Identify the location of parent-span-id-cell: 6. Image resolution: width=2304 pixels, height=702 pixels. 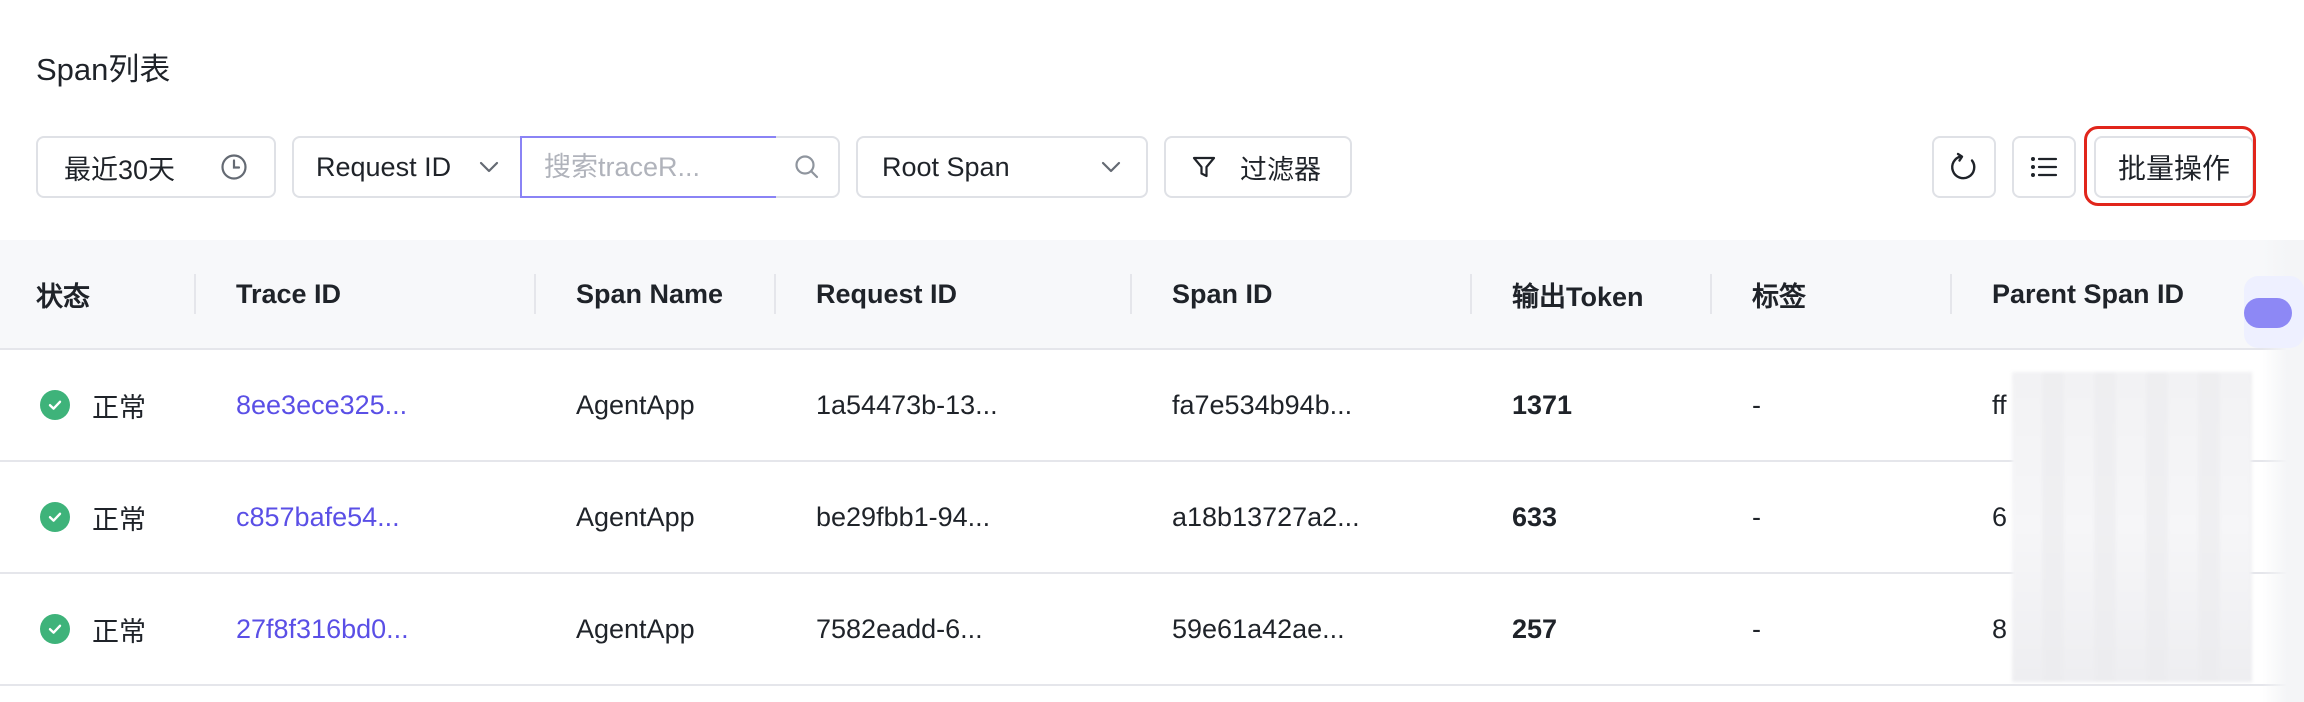
(2000, 516).